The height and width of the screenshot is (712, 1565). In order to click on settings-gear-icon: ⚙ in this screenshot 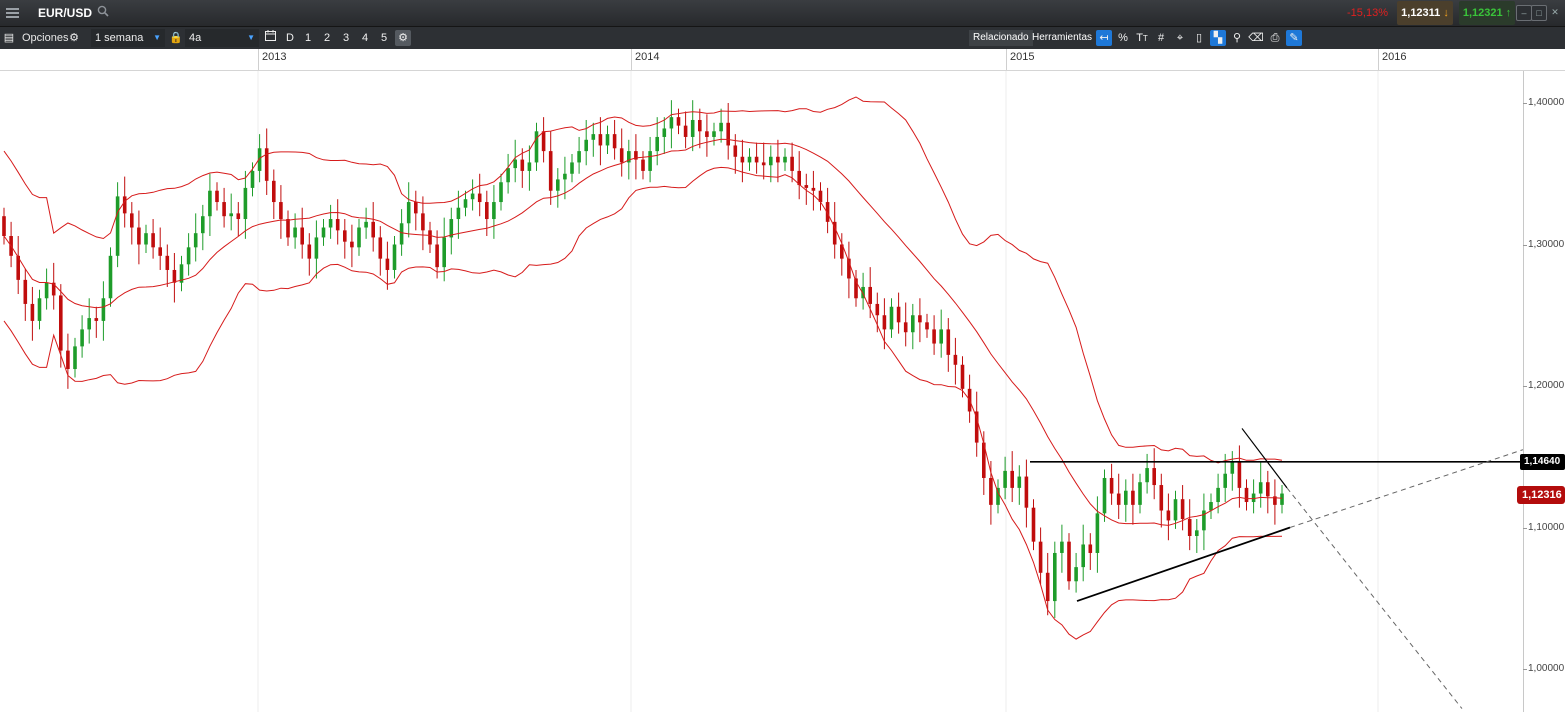, I will do `click(403, 38)`.